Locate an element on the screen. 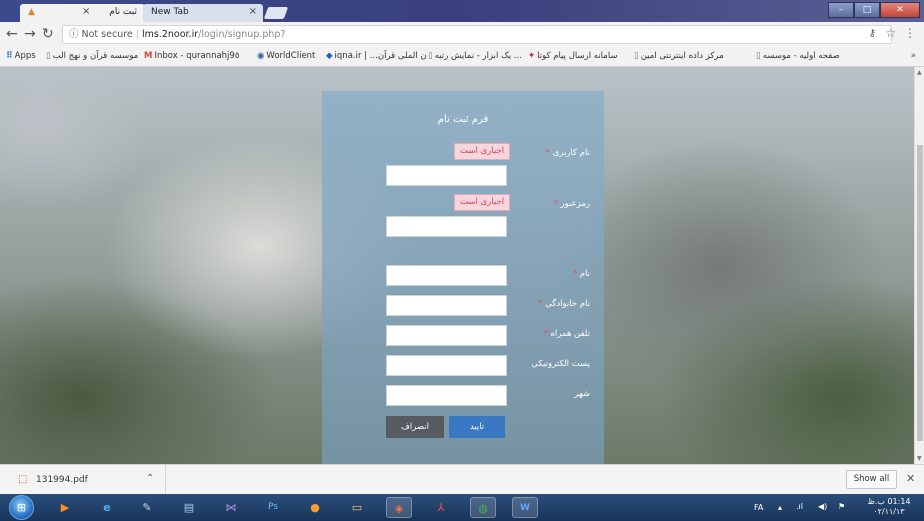  pdf-file-icon: ⬚ is located at coordinates (23, 479).